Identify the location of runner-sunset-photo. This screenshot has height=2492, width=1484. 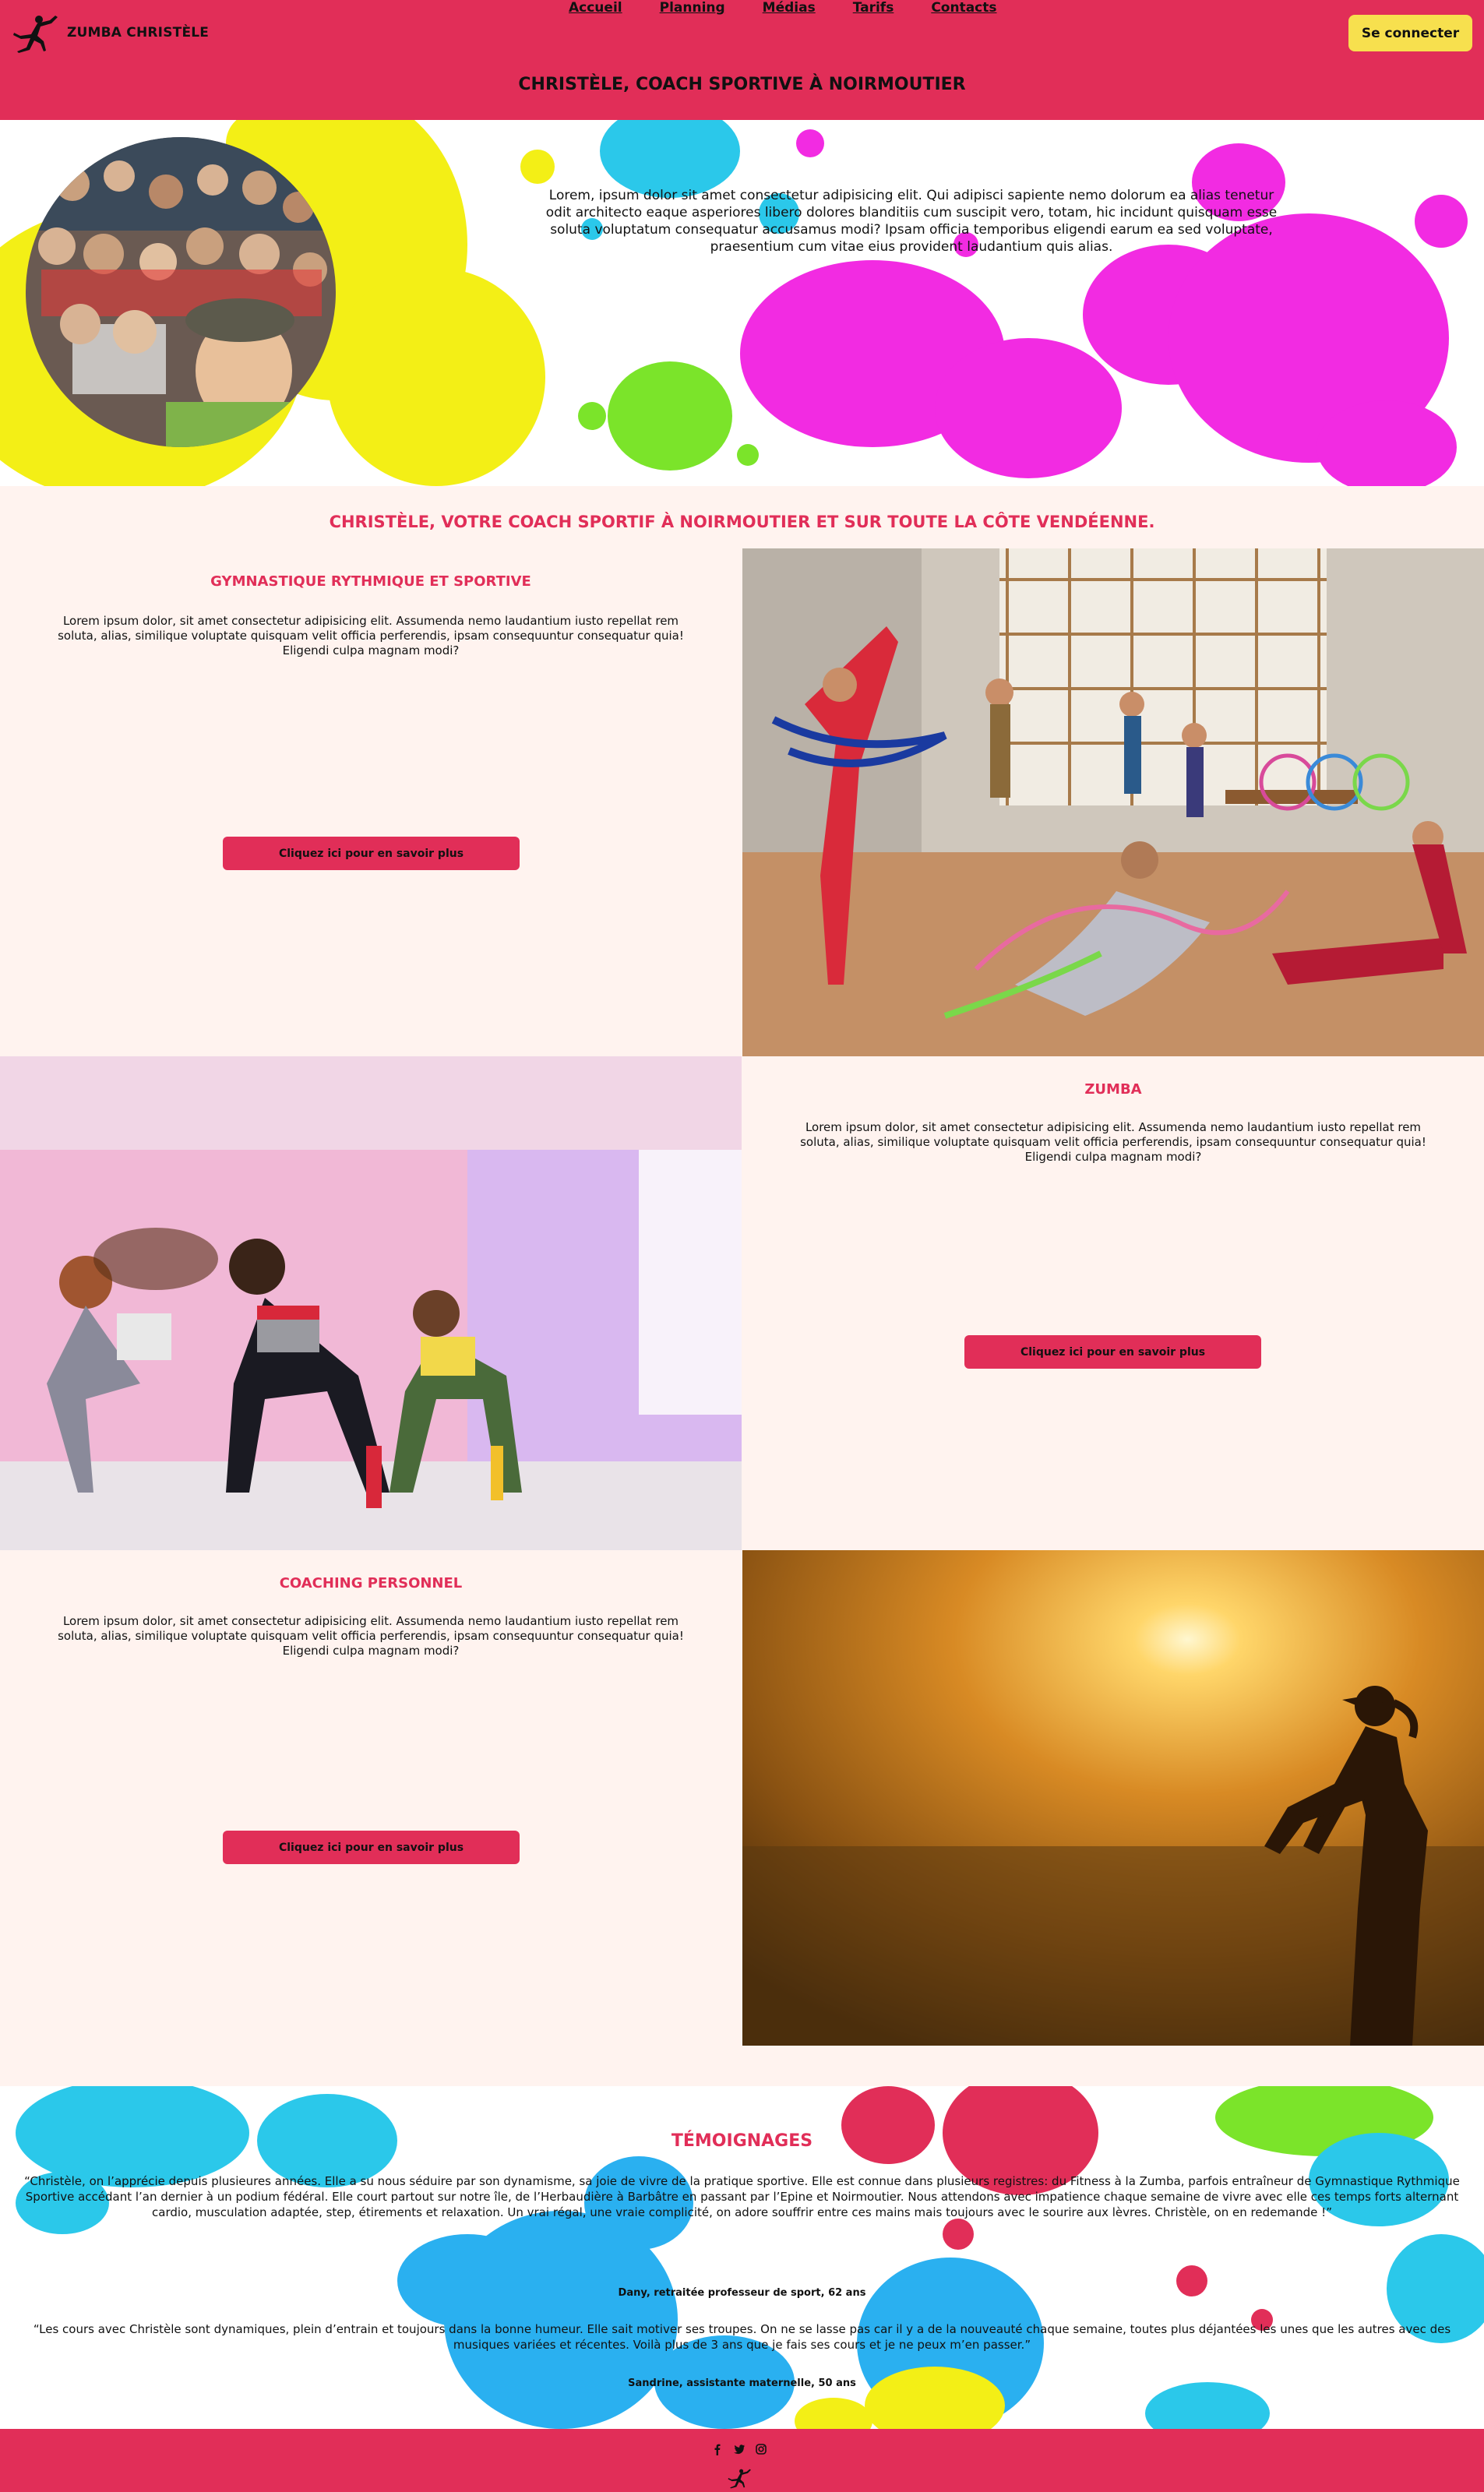
(1113, 1798).